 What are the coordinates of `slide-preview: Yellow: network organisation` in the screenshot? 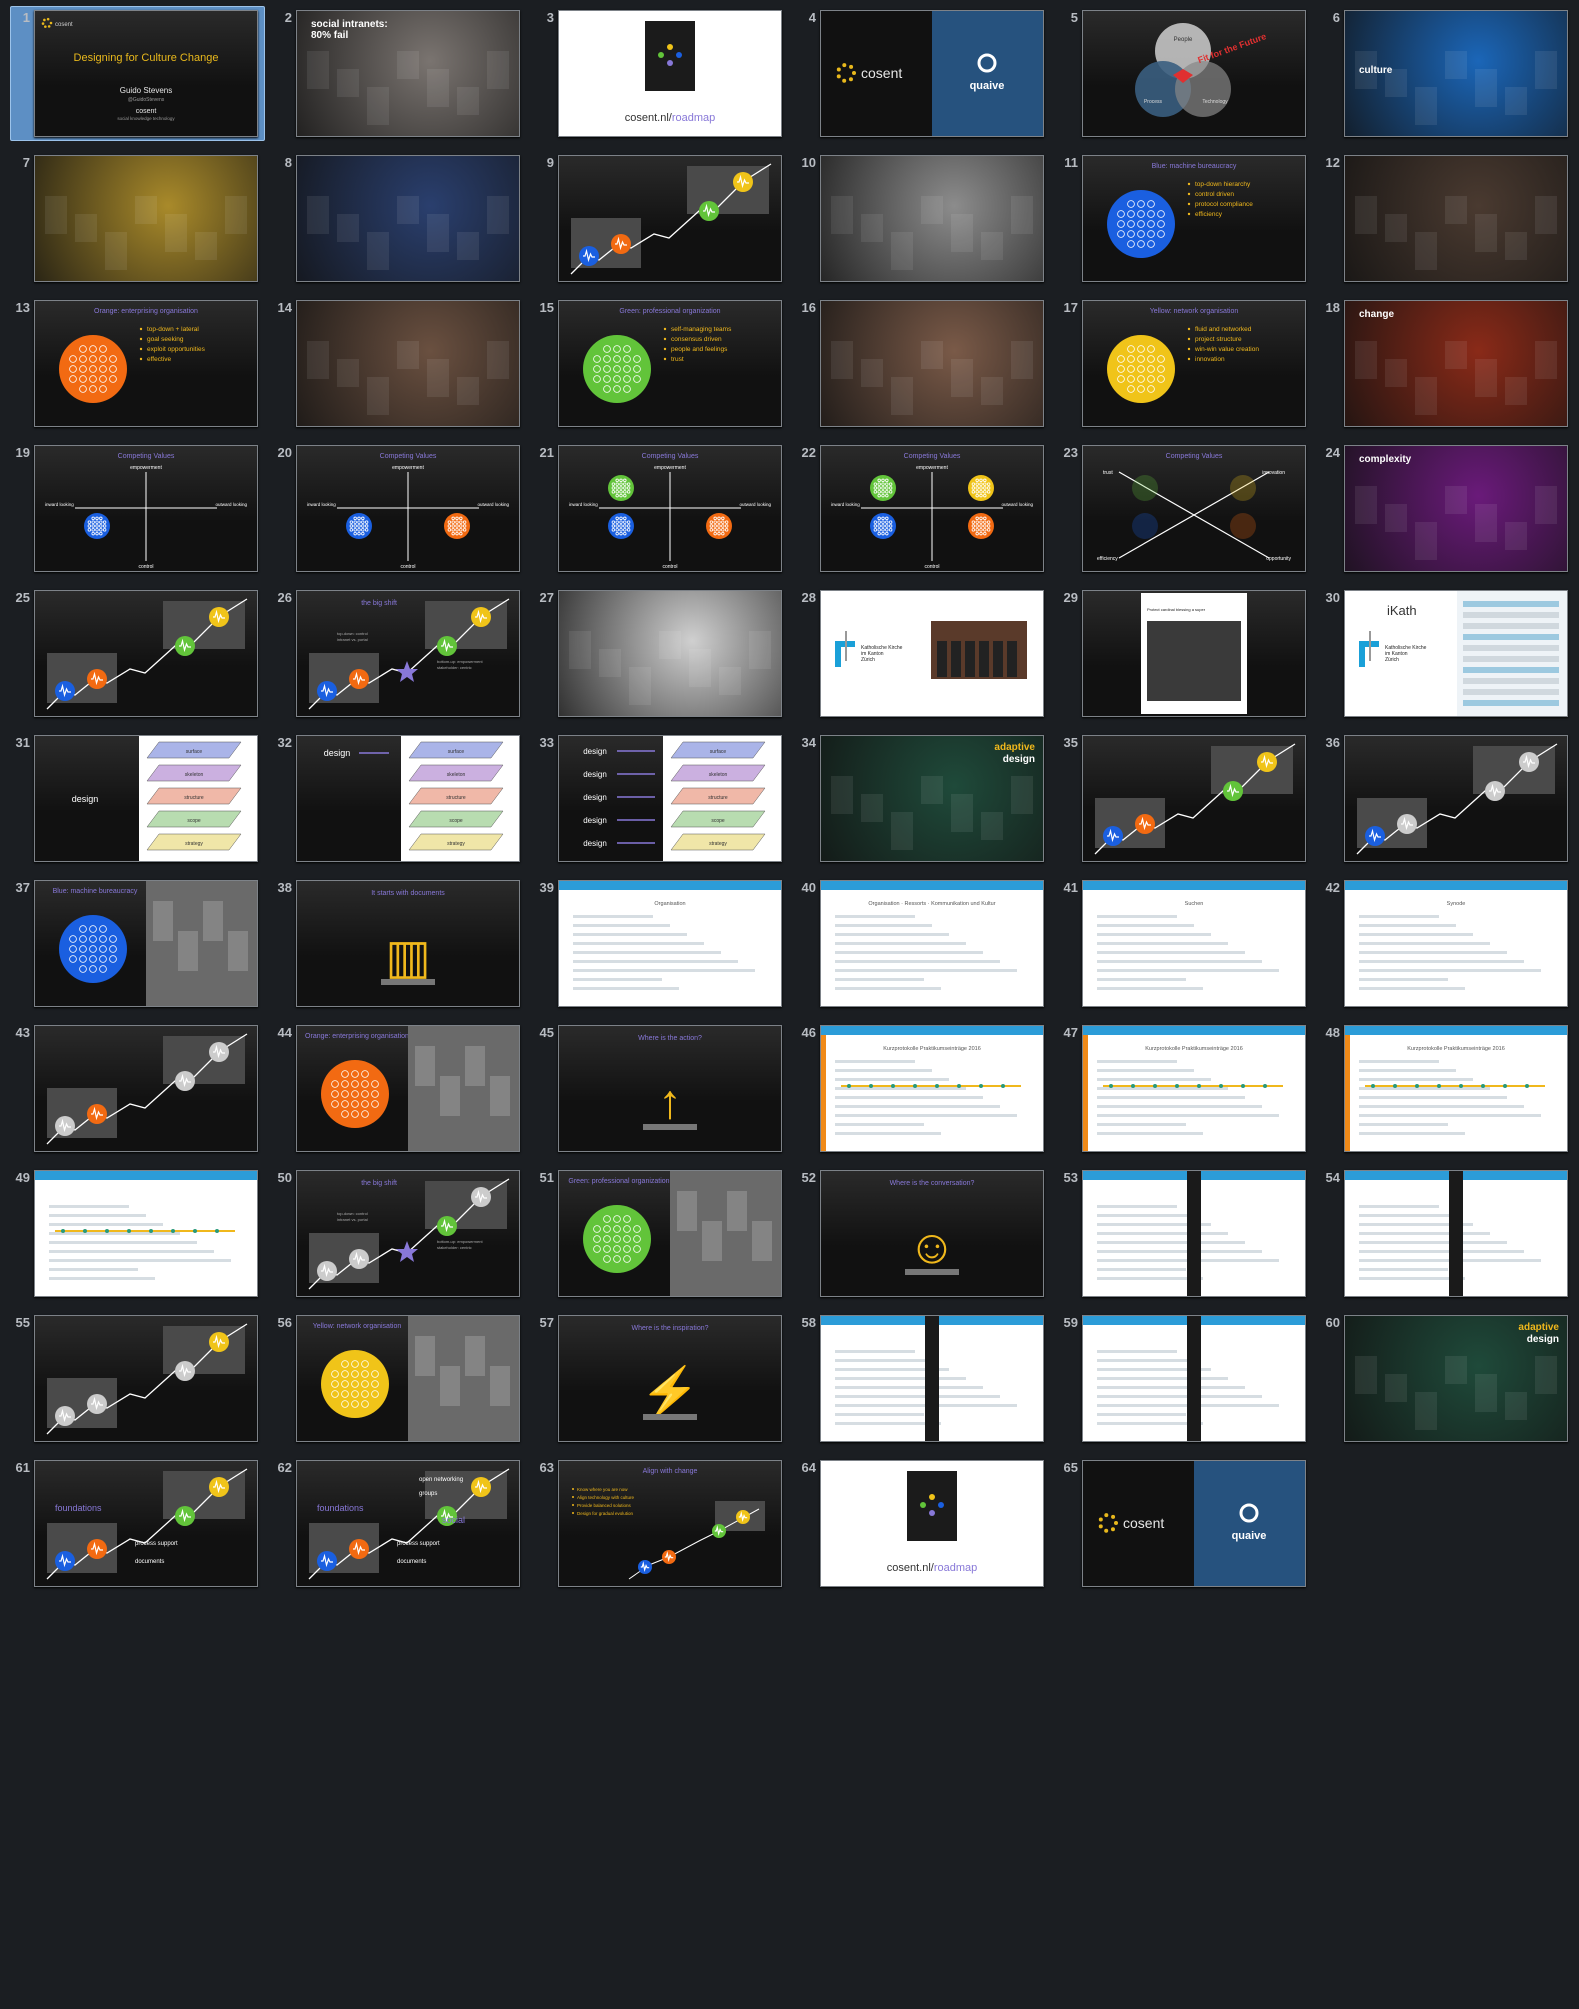 It's located at (408, 1378).